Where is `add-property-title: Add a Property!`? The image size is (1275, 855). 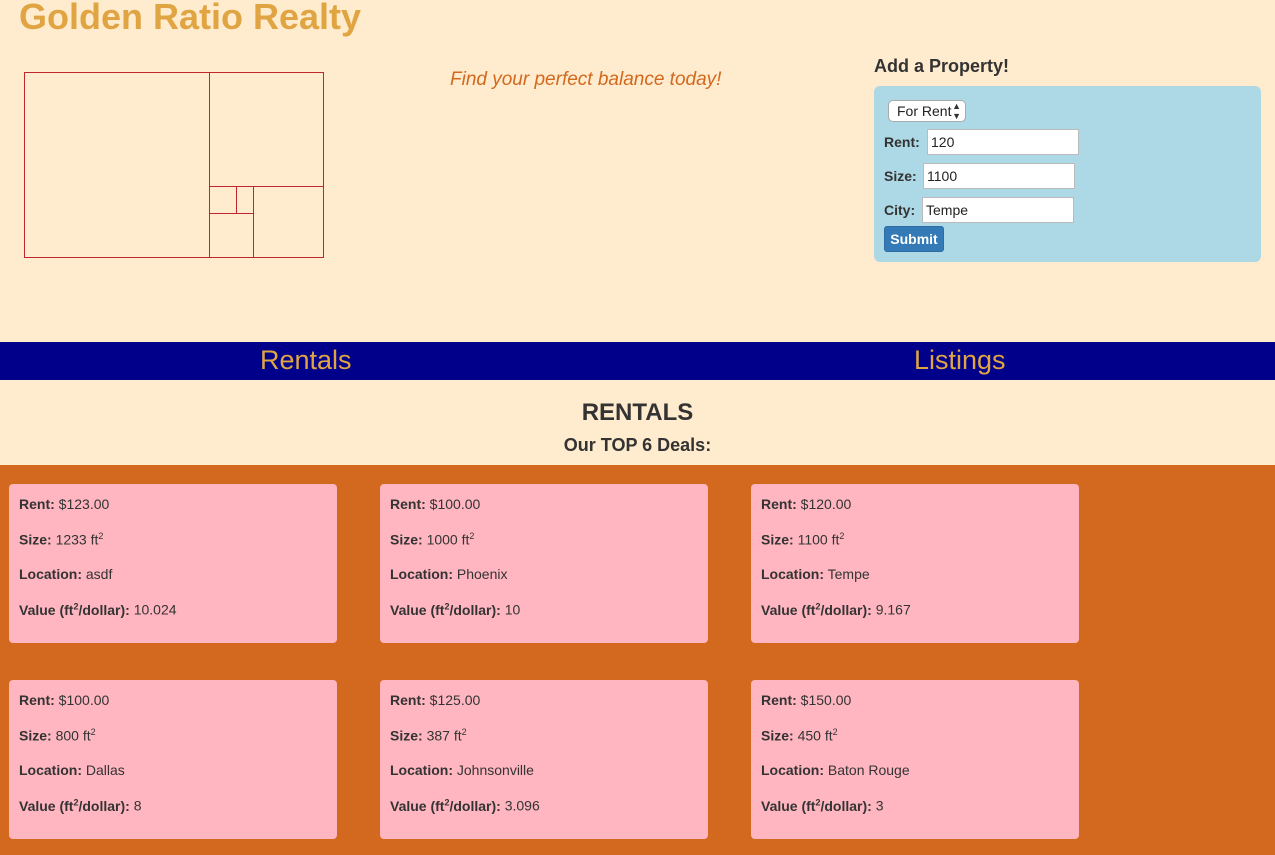 add-property-title: Add a Property! is located at coordinates (942, 66).